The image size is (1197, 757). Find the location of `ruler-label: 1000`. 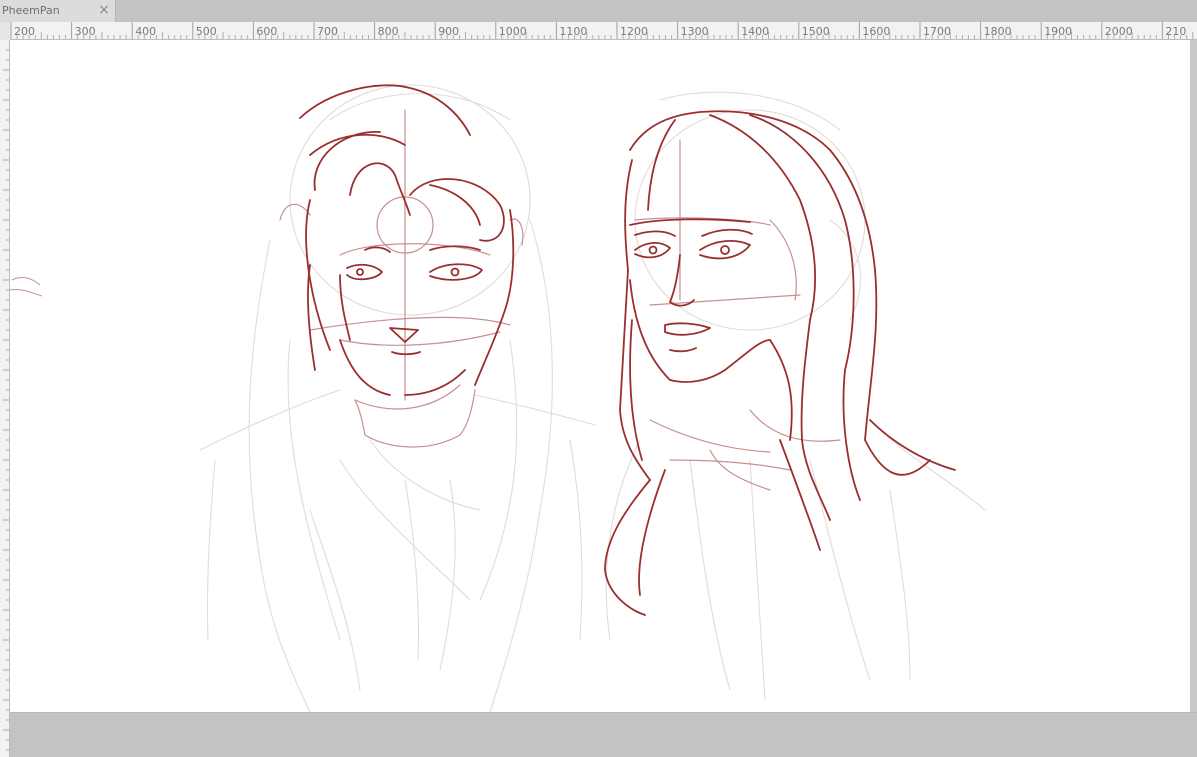

ruler-label: 1000 is located at coordinates (513, 31).